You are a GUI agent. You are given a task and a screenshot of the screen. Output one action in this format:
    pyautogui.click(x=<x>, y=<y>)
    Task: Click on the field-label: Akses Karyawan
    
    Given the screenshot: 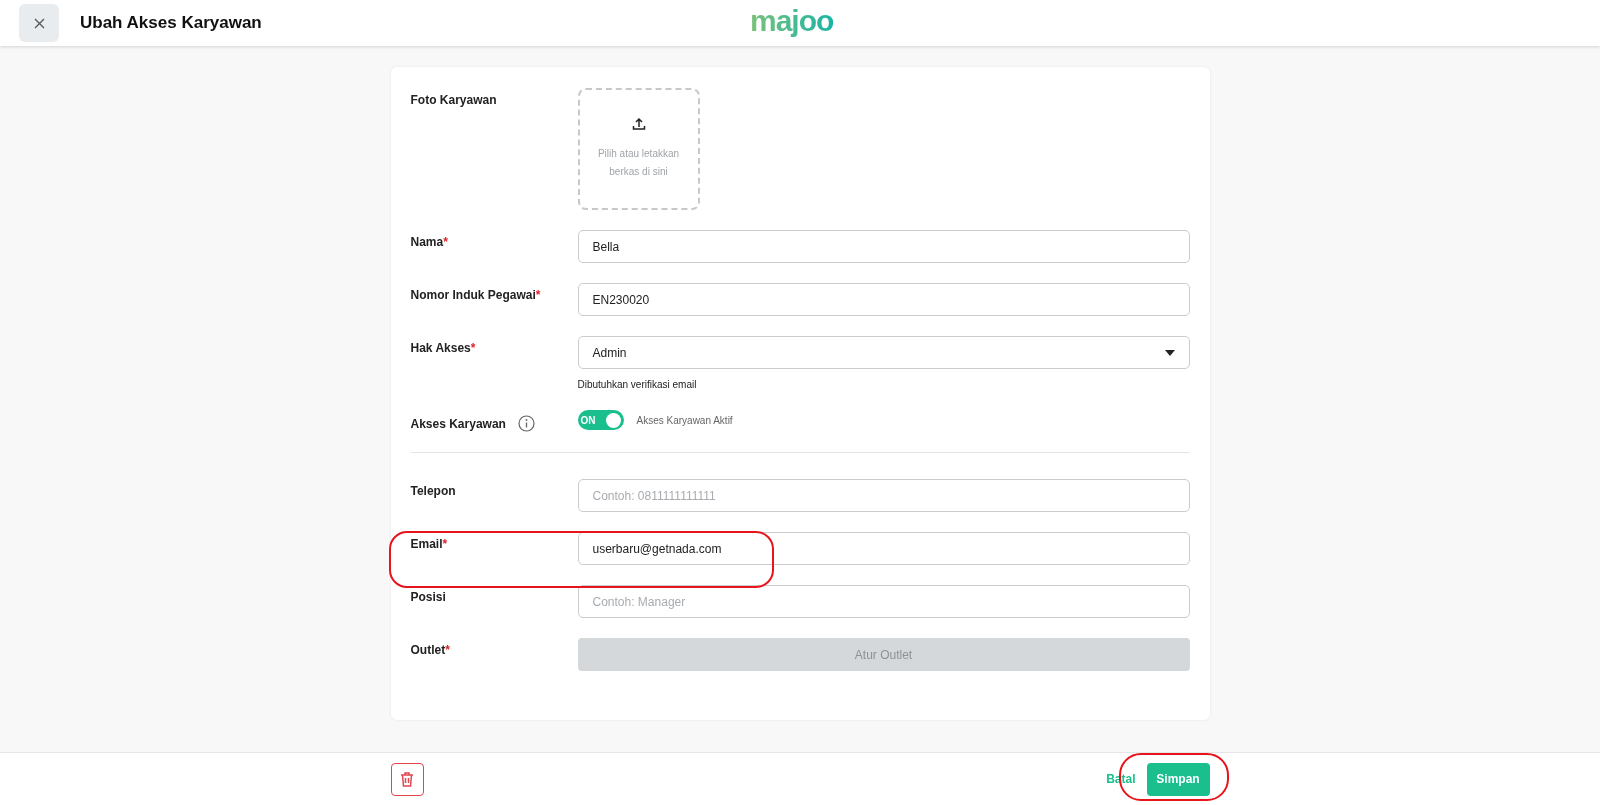 What is the action you would take?
    pyautogui.click(x=458, y=423)
    